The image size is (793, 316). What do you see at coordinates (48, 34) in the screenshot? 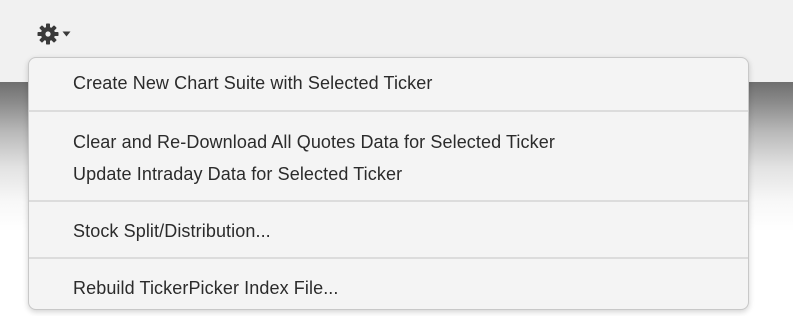
I see `gear-icon` at bounding box center [48, 34].